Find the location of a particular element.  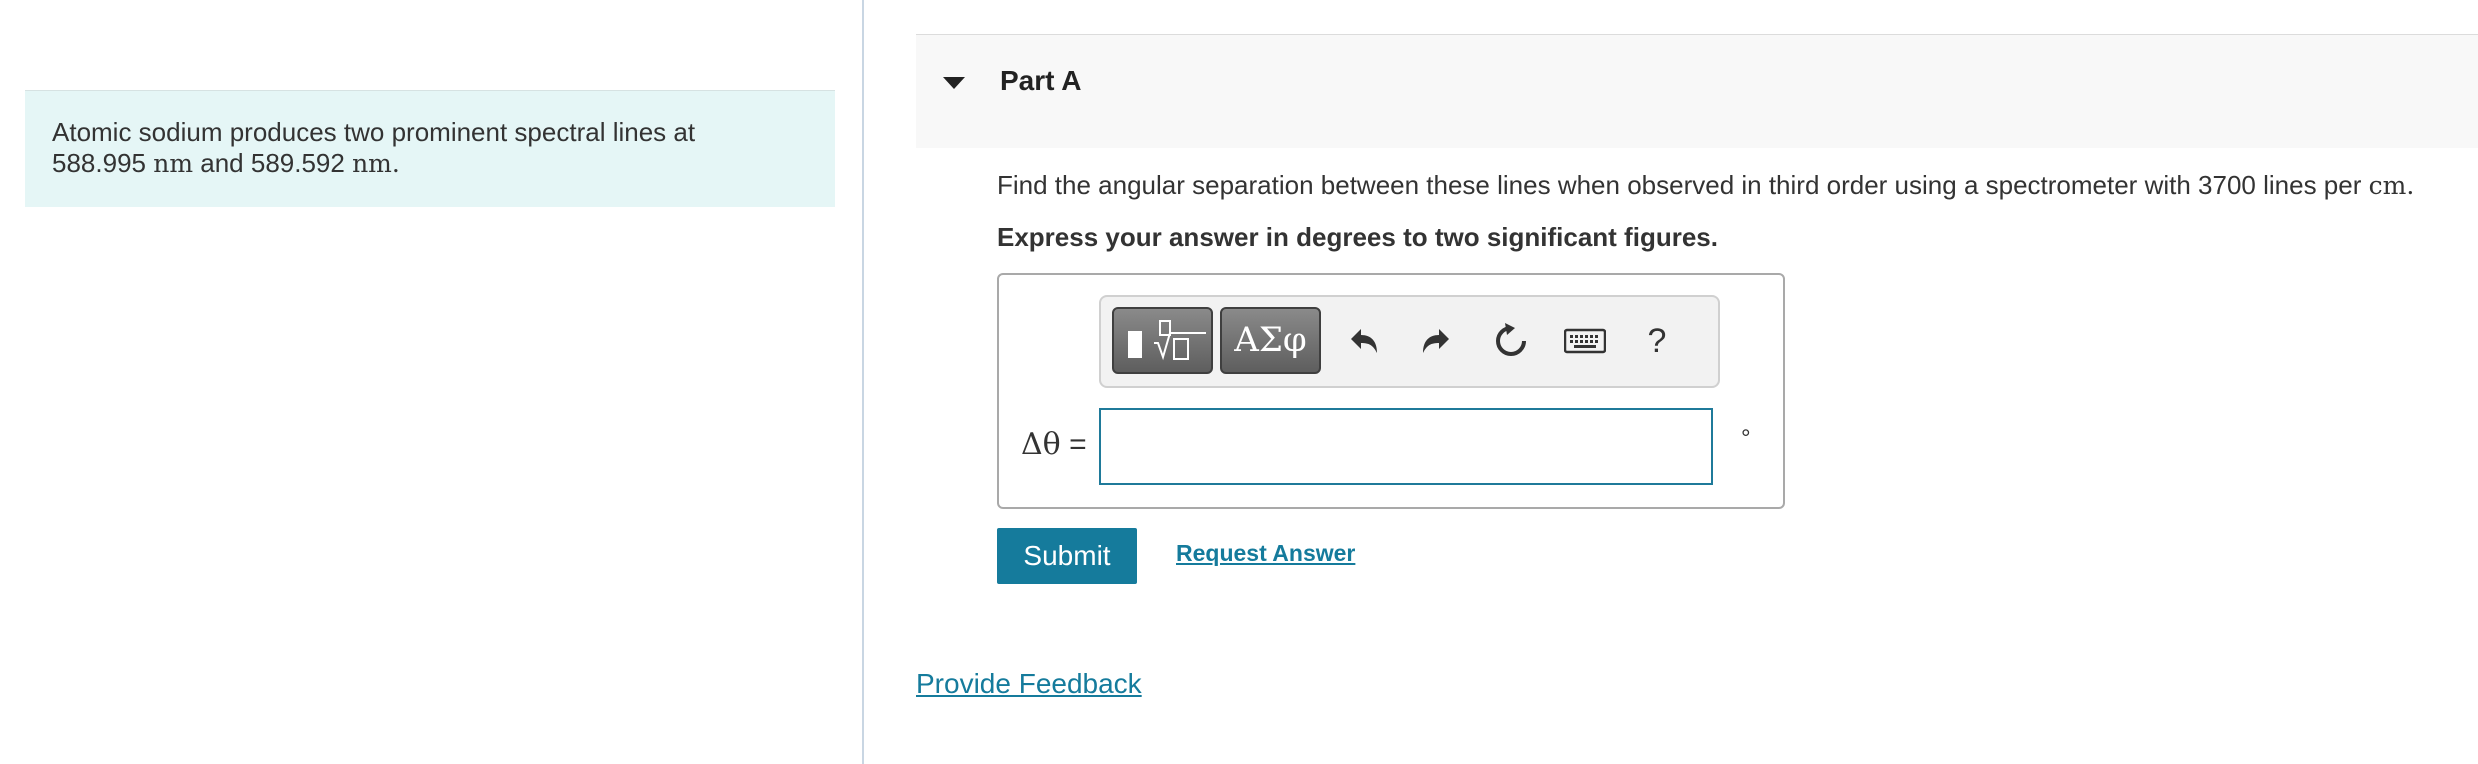

part-header: Part A is located at coordinates (1697, 91).